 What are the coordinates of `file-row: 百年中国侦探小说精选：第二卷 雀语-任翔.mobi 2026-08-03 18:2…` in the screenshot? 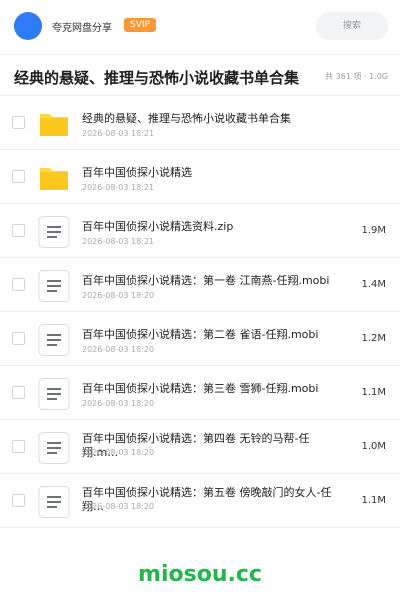 It's located at (200, 339).